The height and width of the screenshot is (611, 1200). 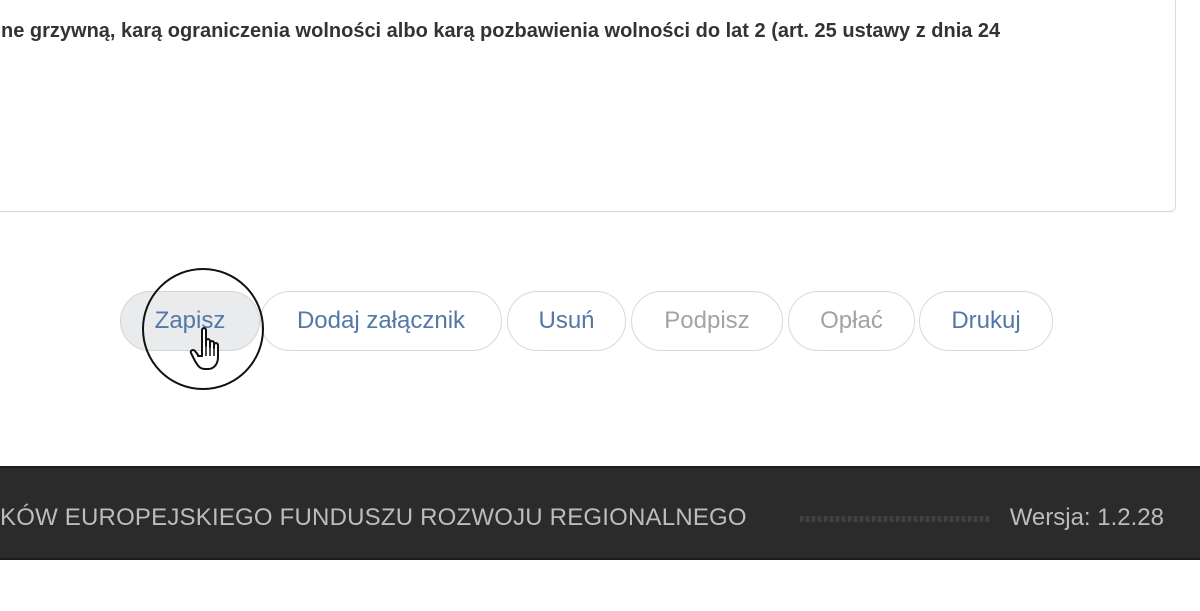 I want to click on pay-button: Opłać, so click(x=851, y=321).